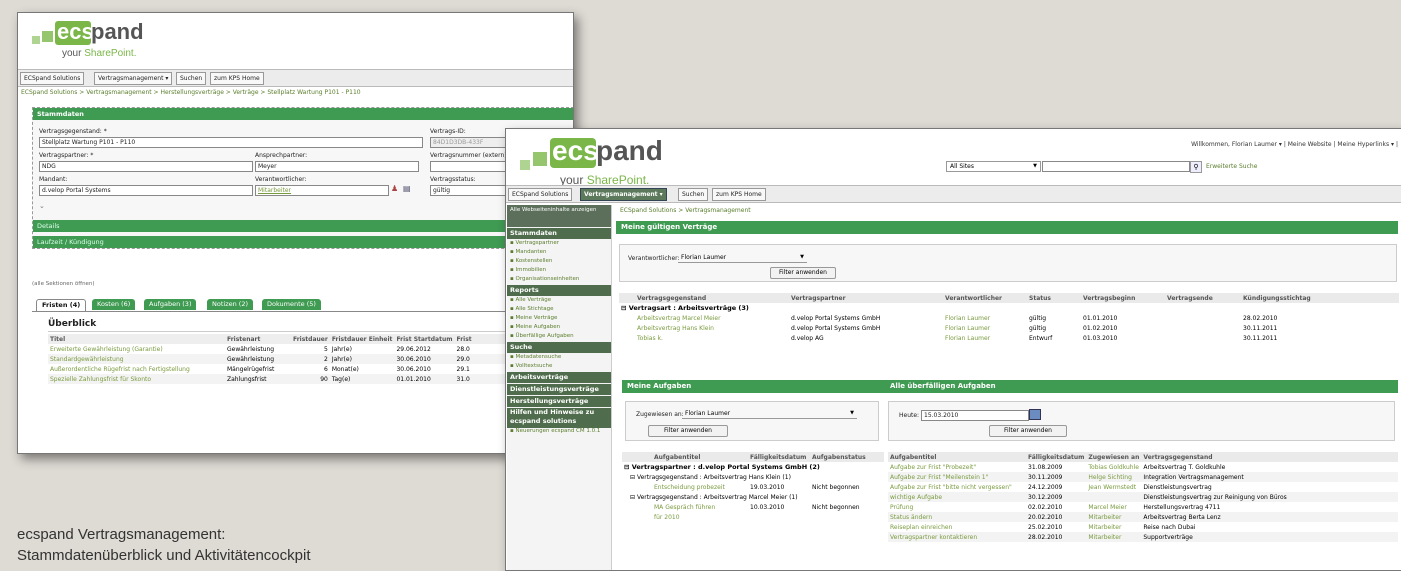 The width and height of the screenshot is (1401, 571). I want to click on vertraege-filter-button: Filter anwenden, so click(803, 273).